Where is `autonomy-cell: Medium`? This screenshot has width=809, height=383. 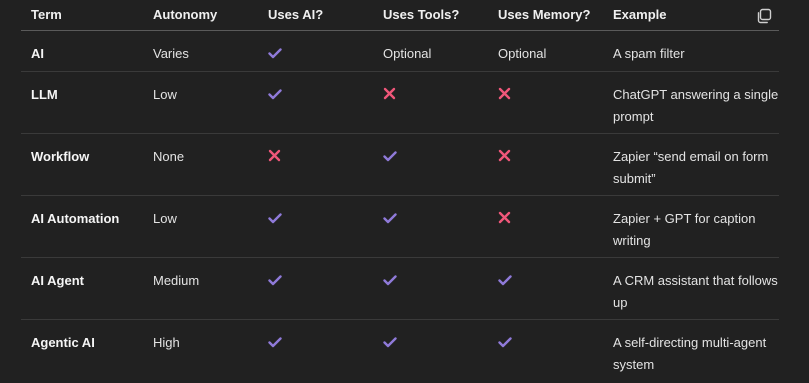 autonomy-cell: Medium is located at coordinates (176, 280).